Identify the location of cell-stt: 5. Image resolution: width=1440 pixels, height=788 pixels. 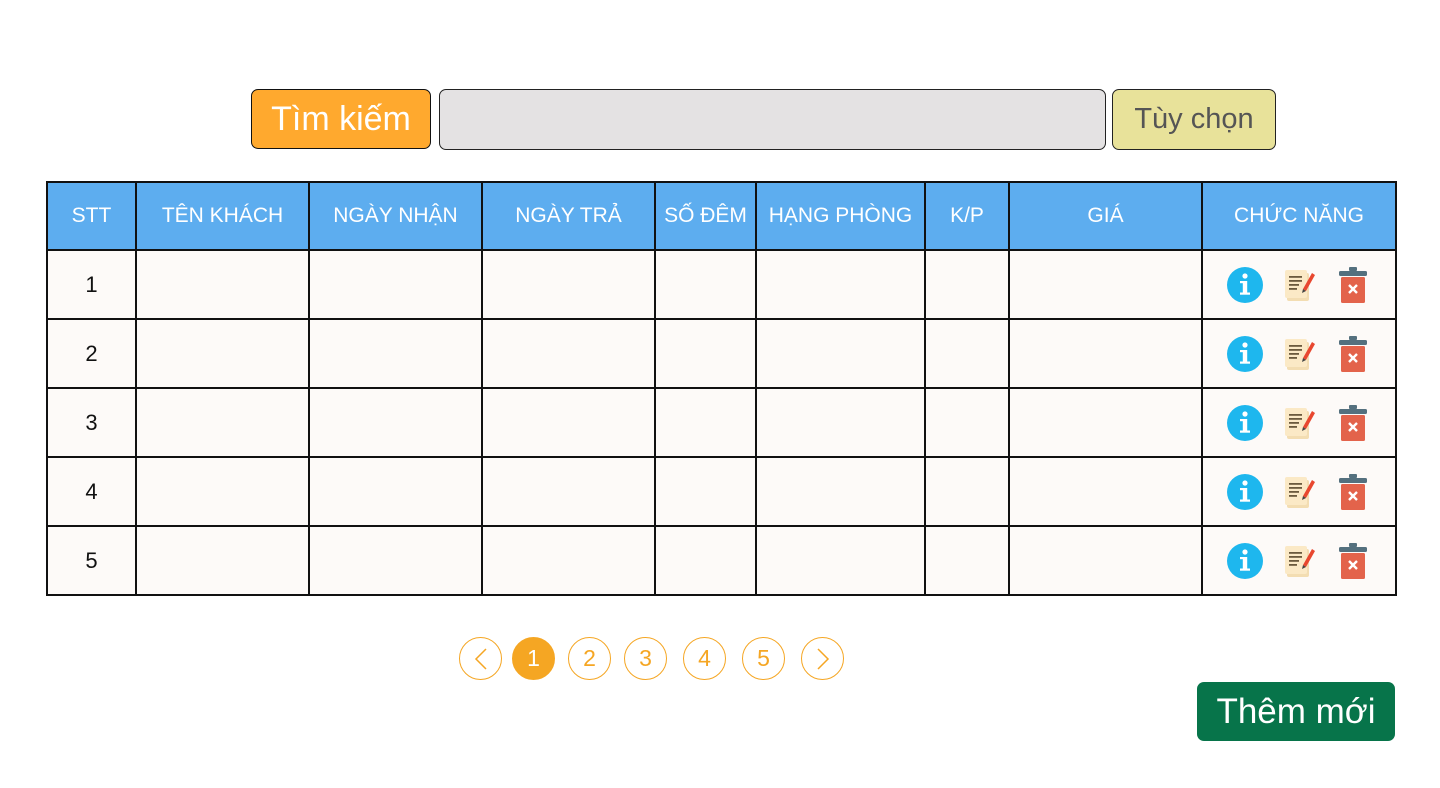
(91, 560).